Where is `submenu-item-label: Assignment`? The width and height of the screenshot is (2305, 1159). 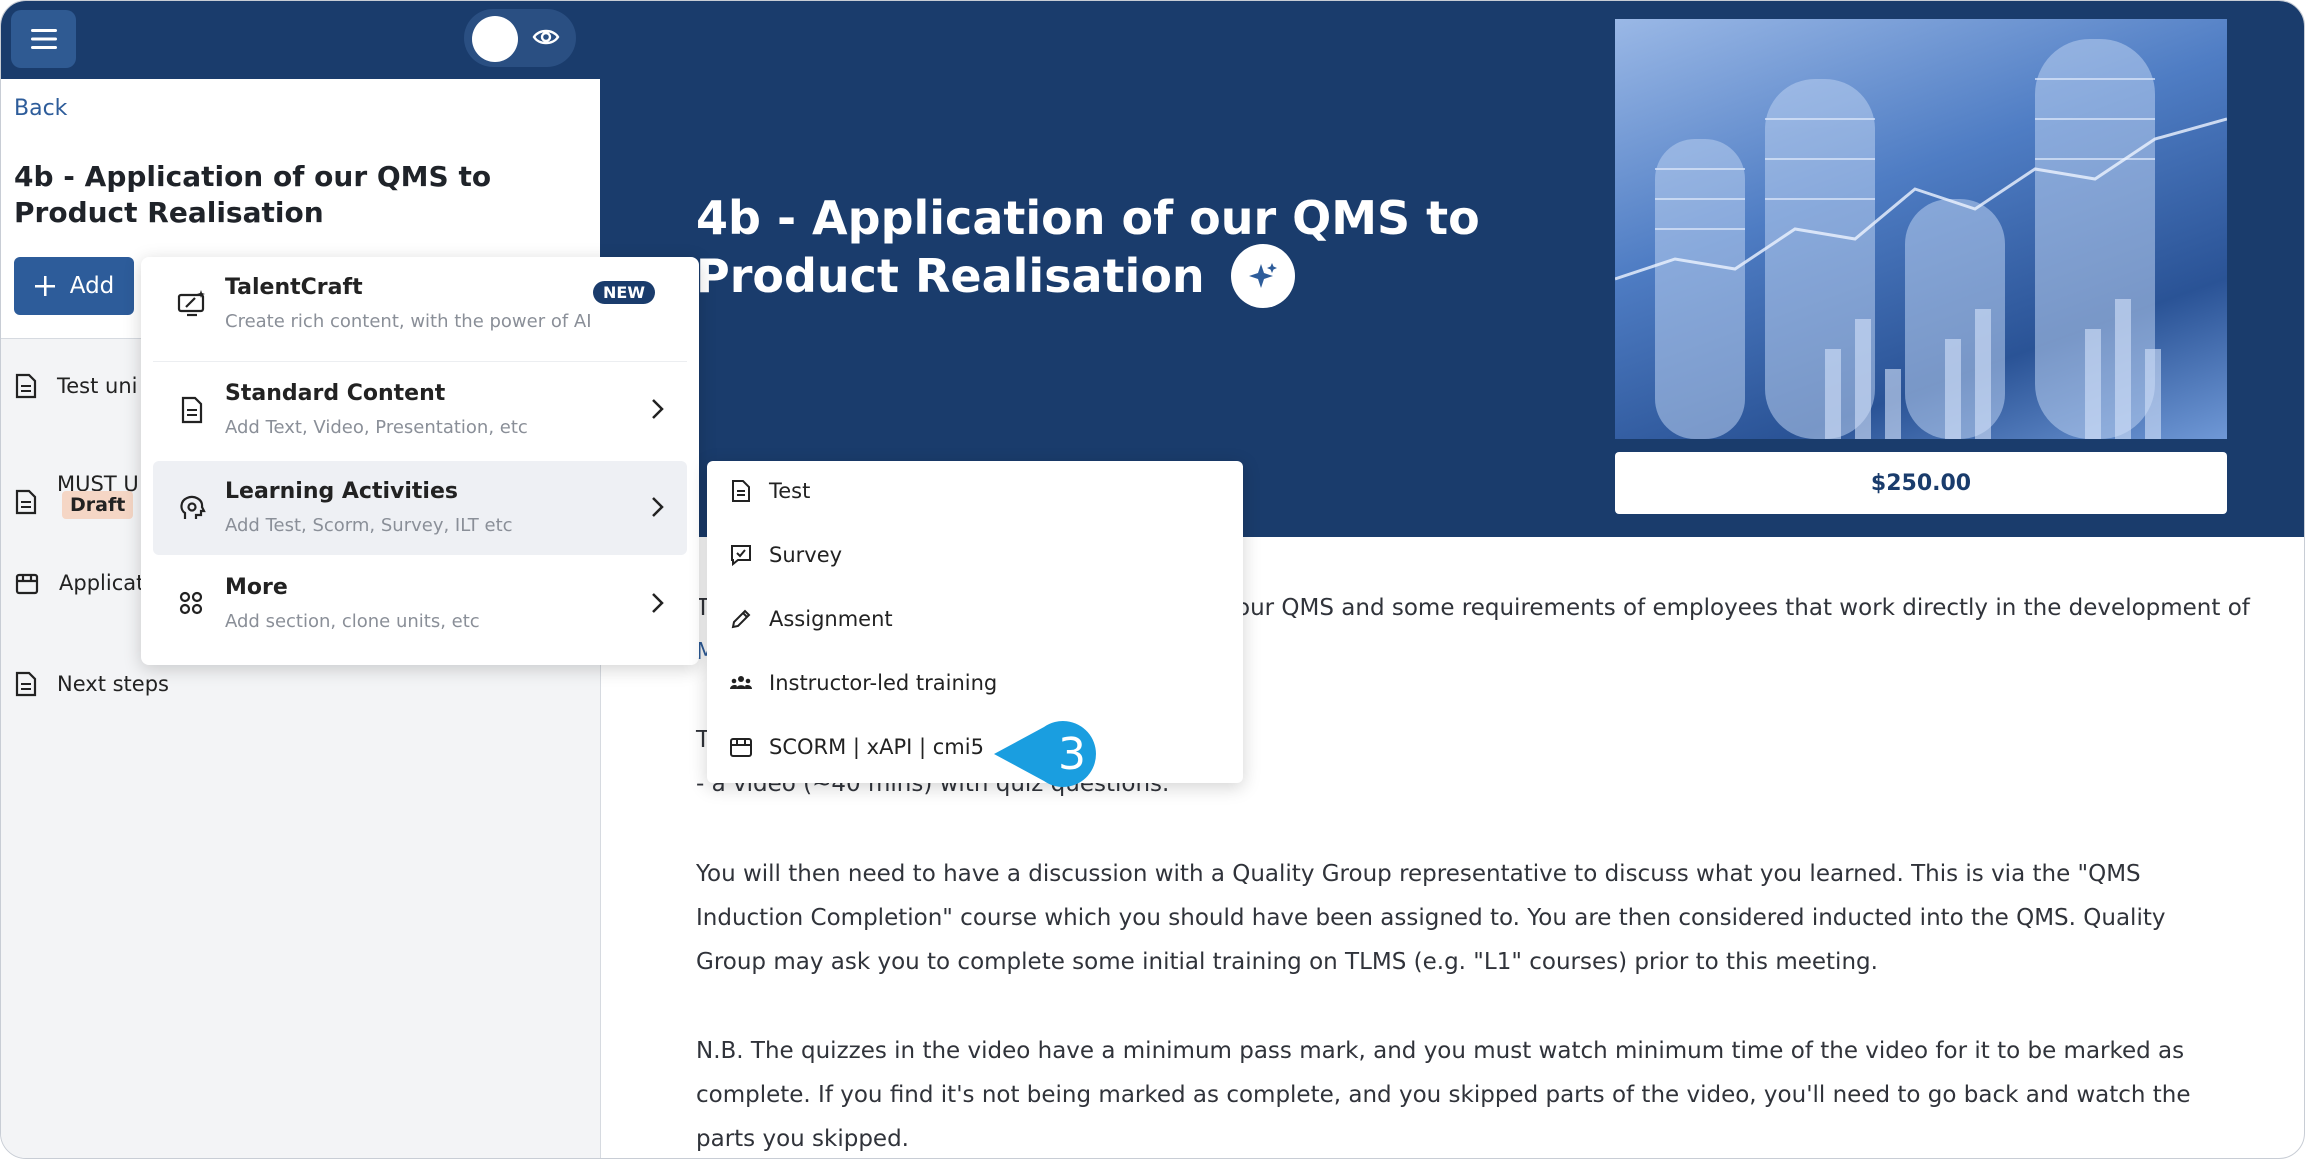
submenu-item-label: Assignment is located at coordinates (831, 619).